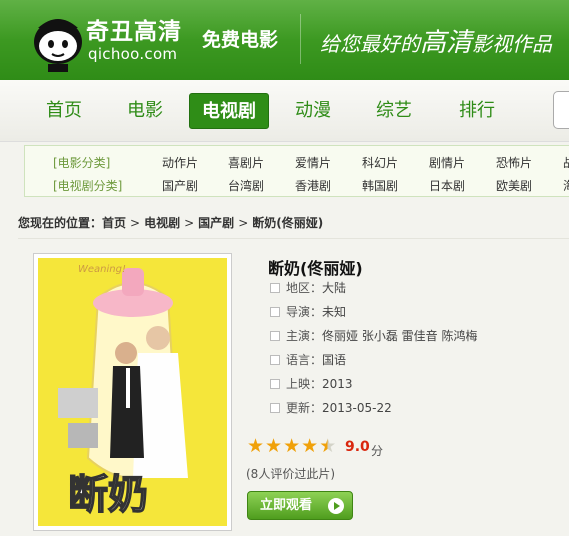 The width and height of the screenshot is (569, 536). What do you see at coordinates (162, 223) in the screenshot?
I see `breadcrumb-item-tv: 电视剧` at bounding box center [162, 223].